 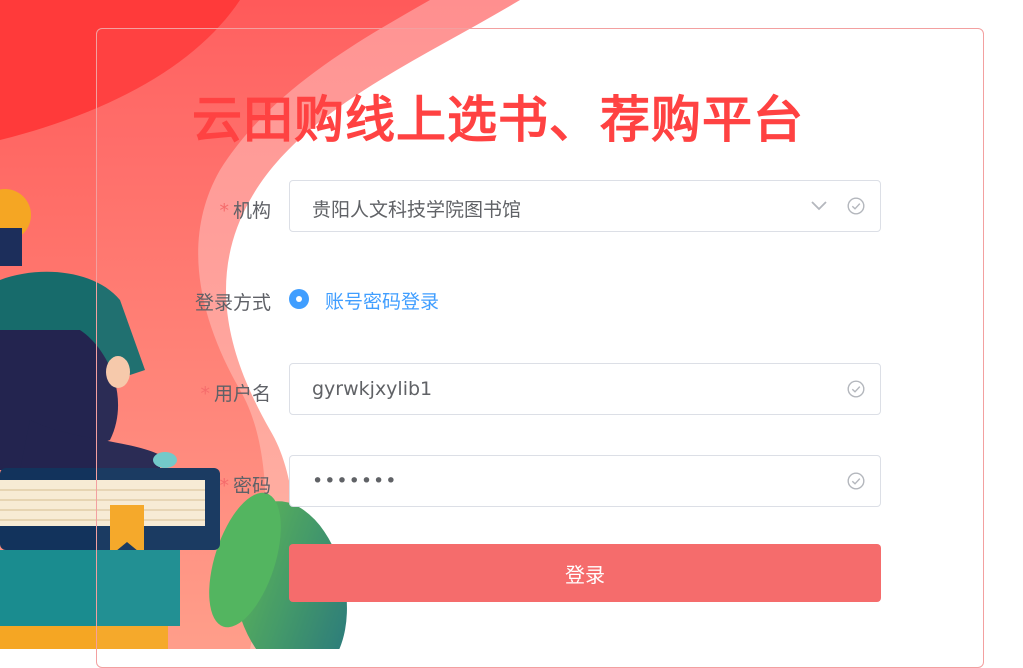 What do you see at coordinates (355, 481) in the screenshot?
I see `password-input-value: •••••••` at bounding box center [355, 481].